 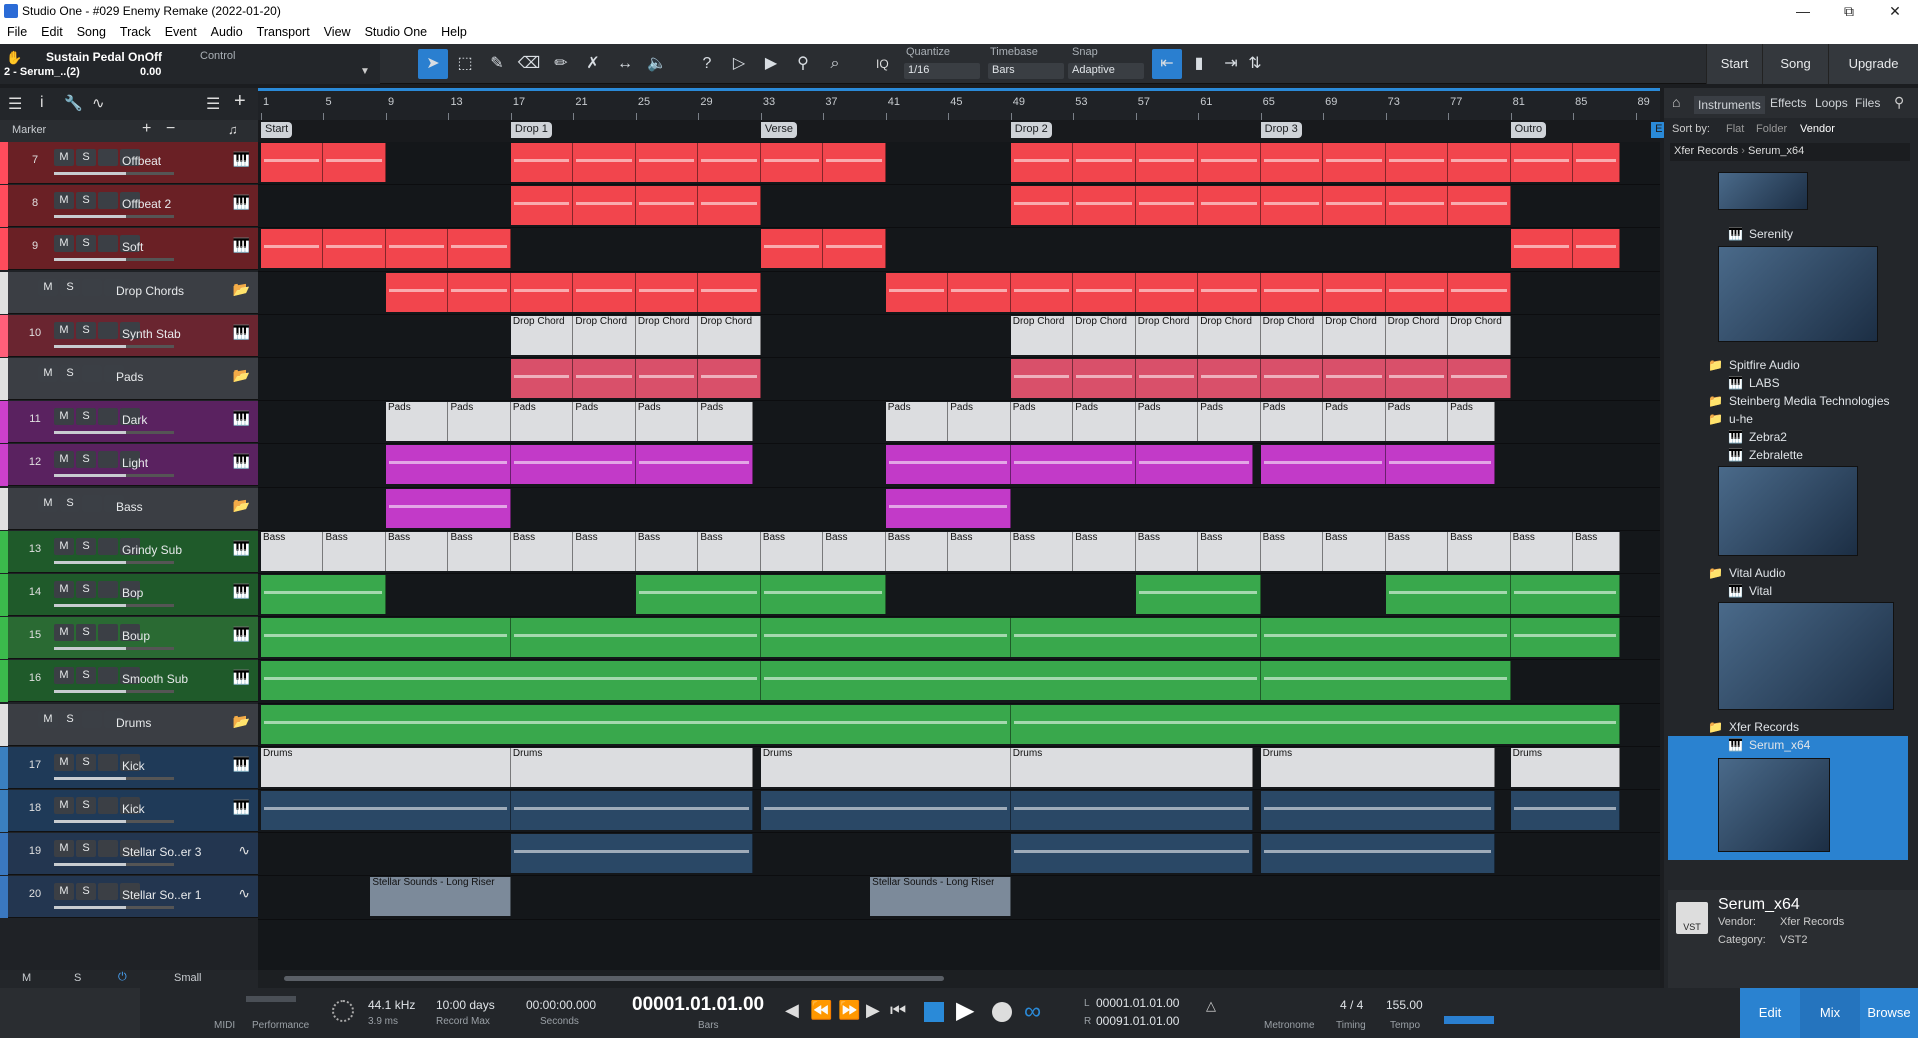 What do you see at coordinates (707, 64) in the screenshot?
I see `help-icon: ?` at bounding box center [707, 64].